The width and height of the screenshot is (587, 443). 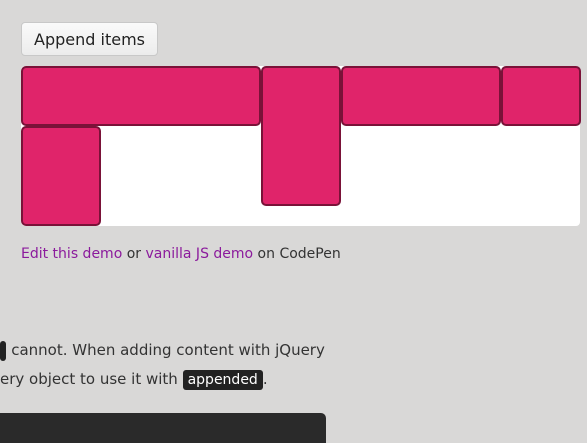 I want to click on edit-demo-link: Edit this demo, so click(x=71, y=254).